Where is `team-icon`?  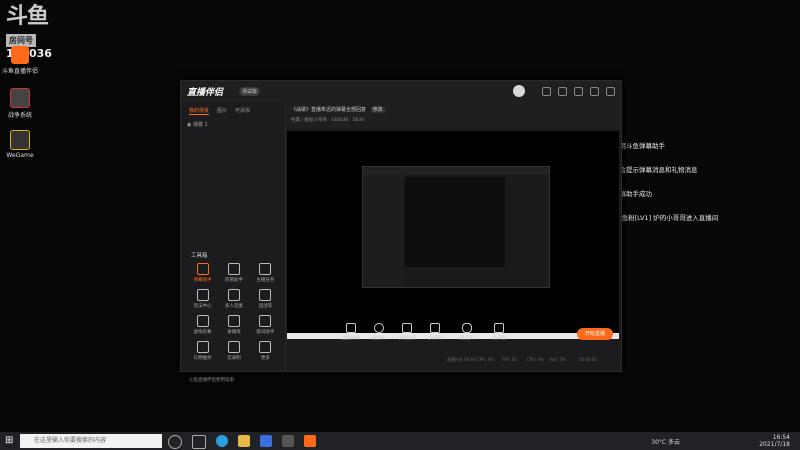
team-icon is located at coordinates (265, 295).